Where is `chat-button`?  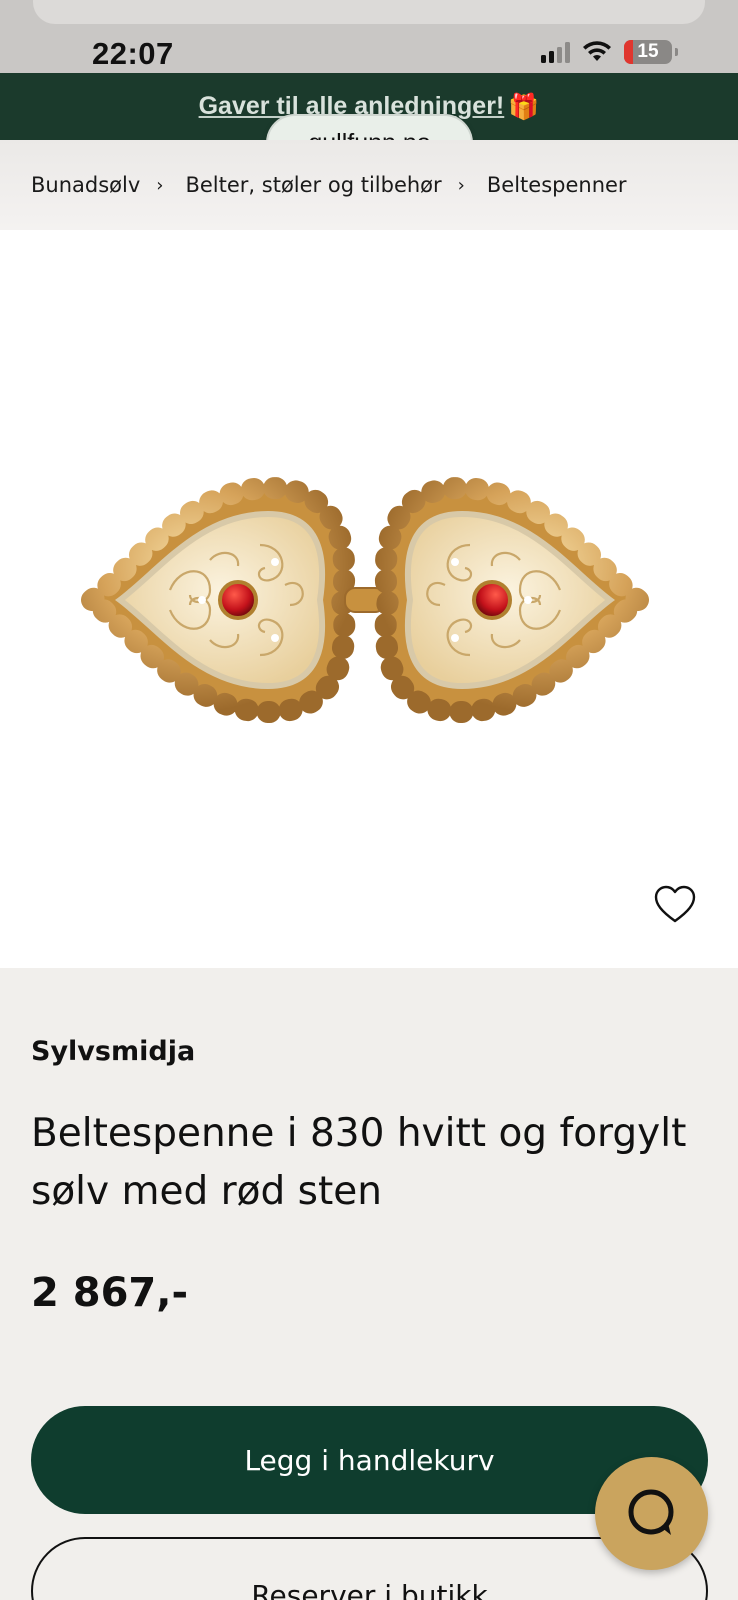 chat-button is located at coordinates (651, 1513).